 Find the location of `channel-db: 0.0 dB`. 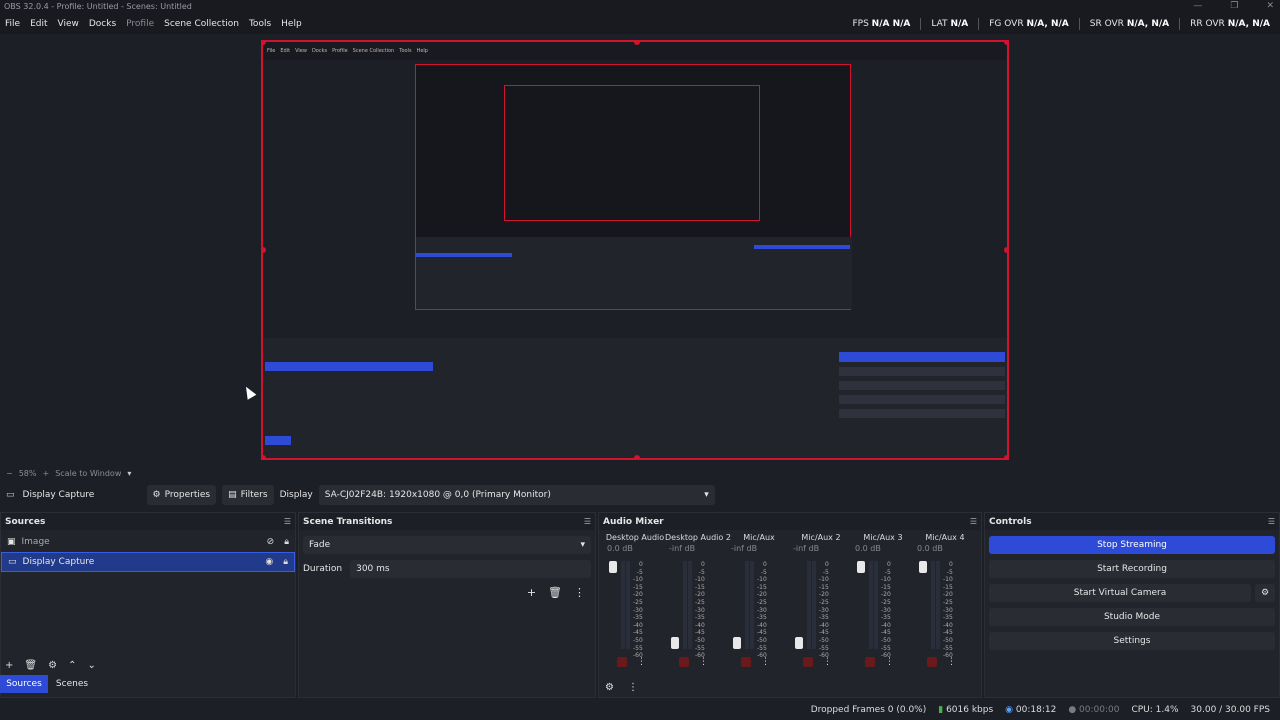

channel-db: 0.0 dB is located at coordinates (930, 548).